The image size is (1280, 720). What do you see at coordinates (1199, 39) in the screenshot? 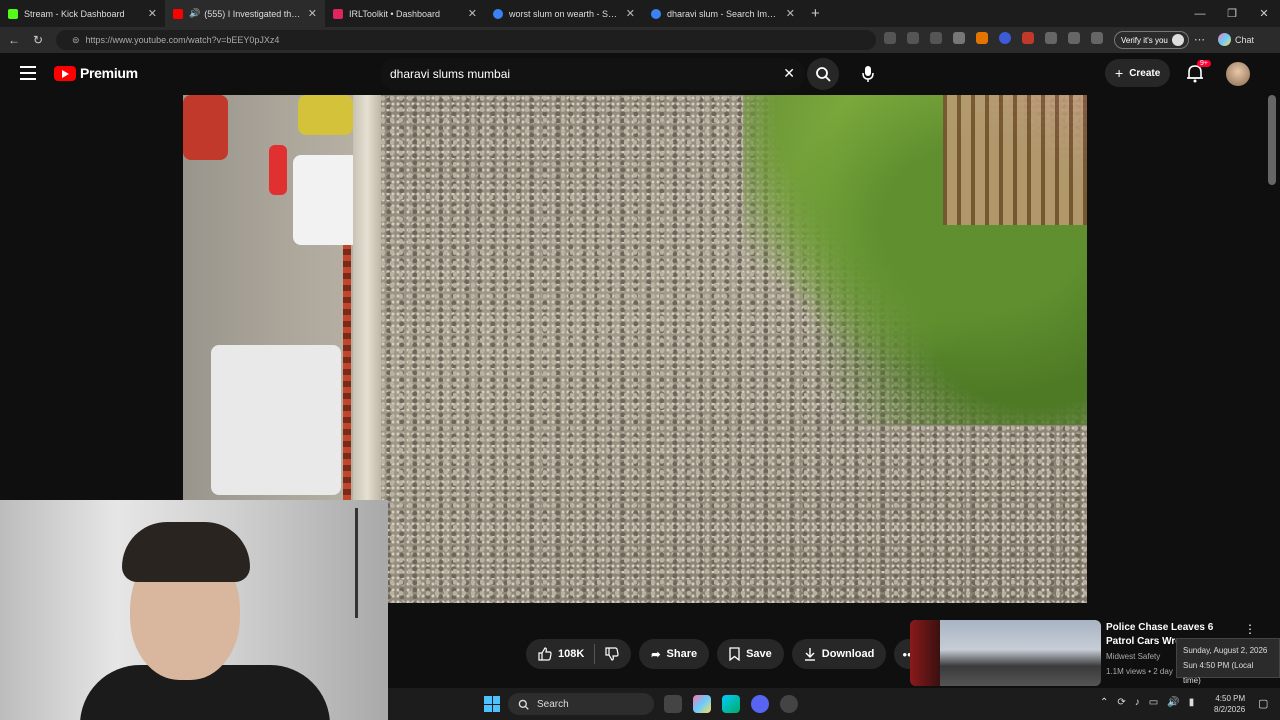
I see `browser-menu-icon: ⋯` at bounding box center [1199, 39].